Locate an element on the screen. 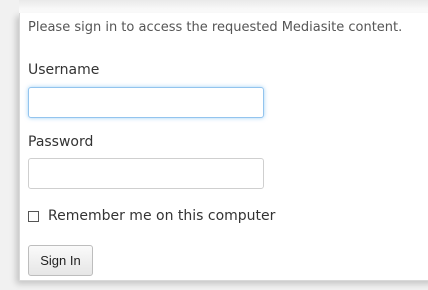  panel-top-edge is located at coordinates (223, 6).